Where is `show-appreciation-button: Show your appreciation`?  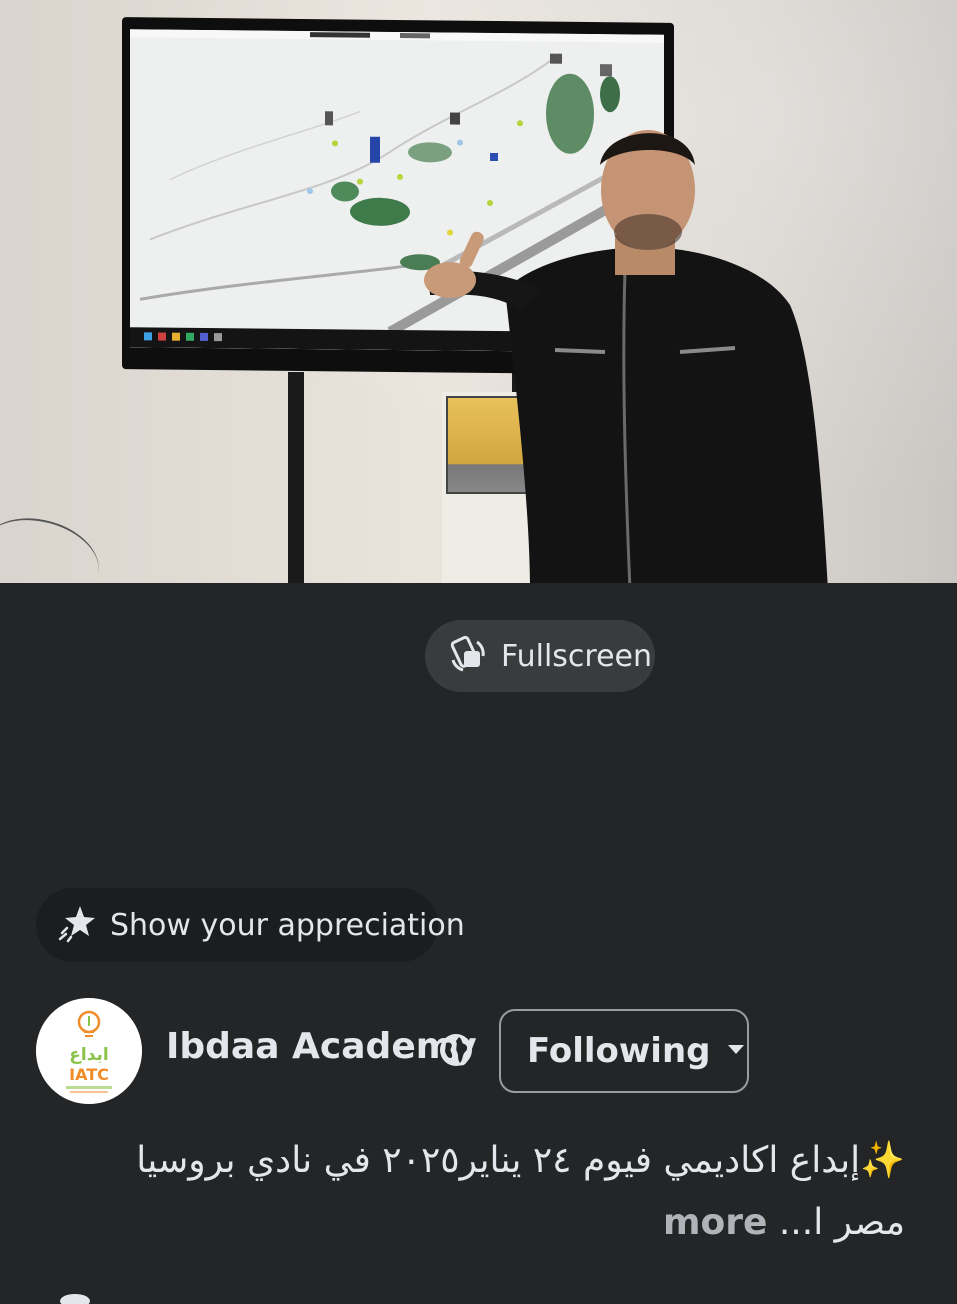 show-appreciation-button: Show your appreciation is located at coordinates (250, 925).